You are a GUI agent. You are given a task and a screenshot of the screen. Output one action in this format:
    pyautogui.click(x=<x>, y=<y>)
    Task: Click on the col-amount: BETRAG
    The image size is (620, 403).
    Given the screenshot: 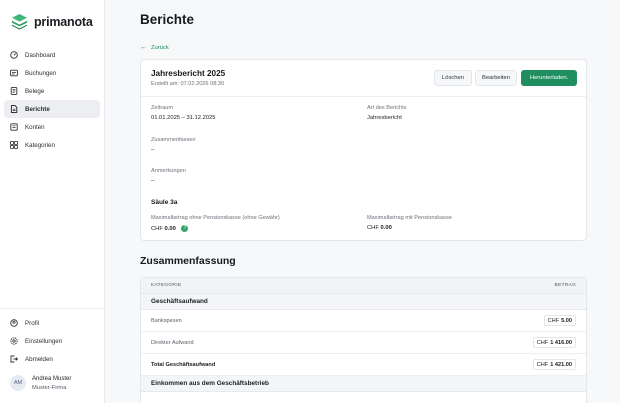 What is the action you would take?
    pyautogui.click(x=565, y=285)
    